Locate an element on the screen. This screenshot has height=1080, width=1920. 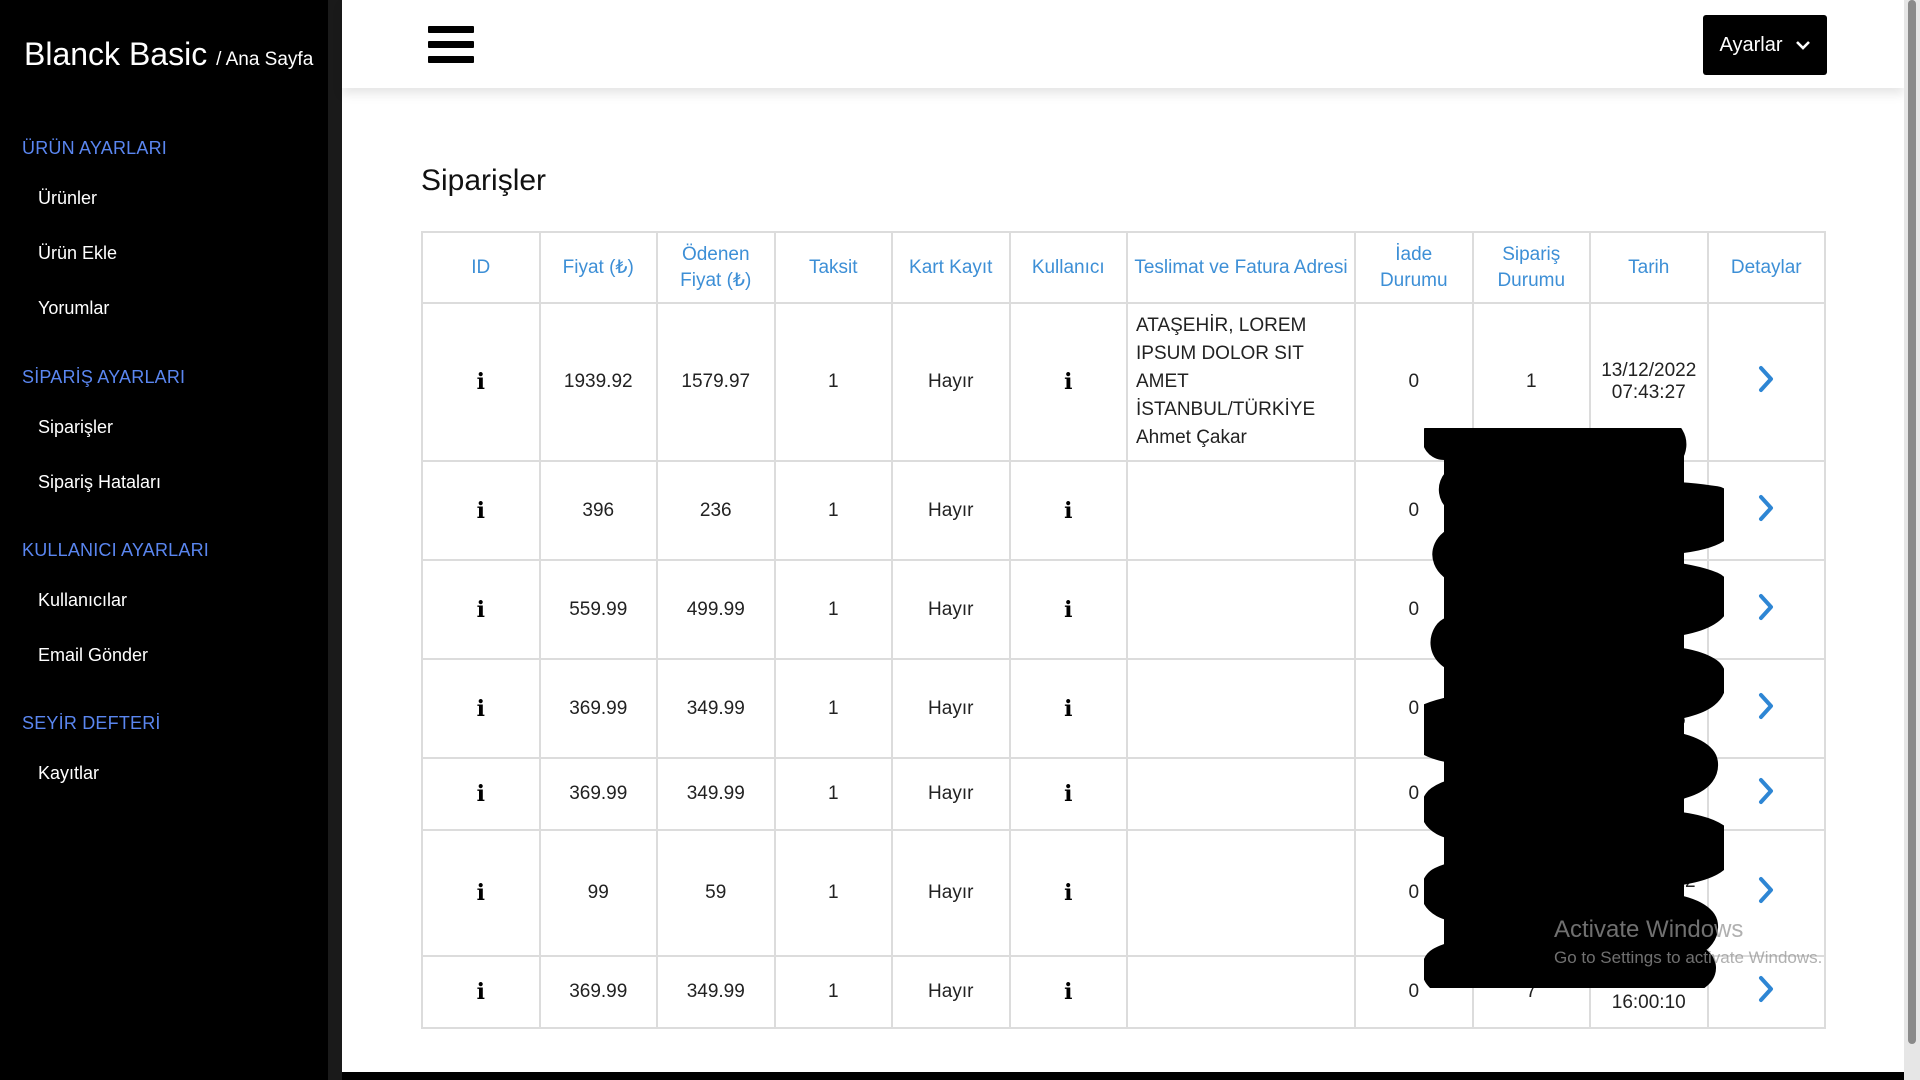
sidebar-item-urunler: Ürünler is located at coordinates (67, 198).